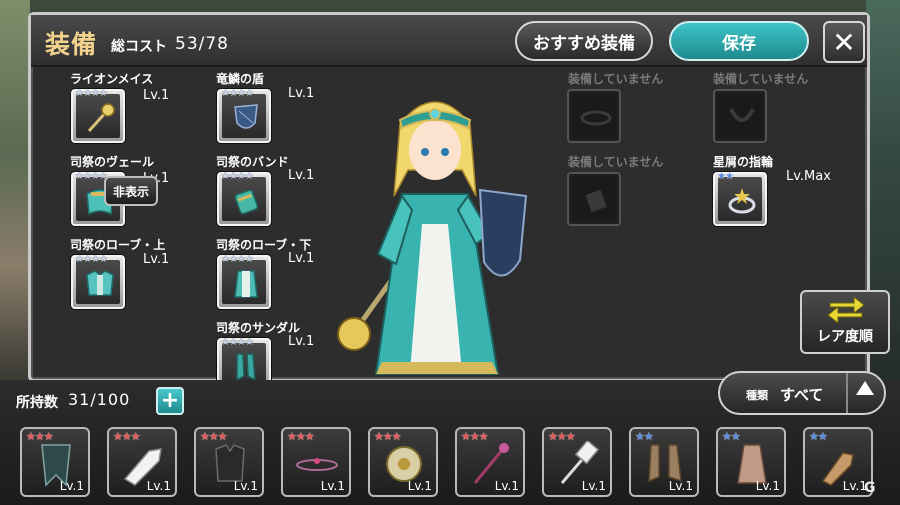 This screenshot has height=505, width=900. What do you see at coordinates (112, 162) in the screenshot?
I see `slot-name: 司祭のヴェール` at bounding box center [112, 162].